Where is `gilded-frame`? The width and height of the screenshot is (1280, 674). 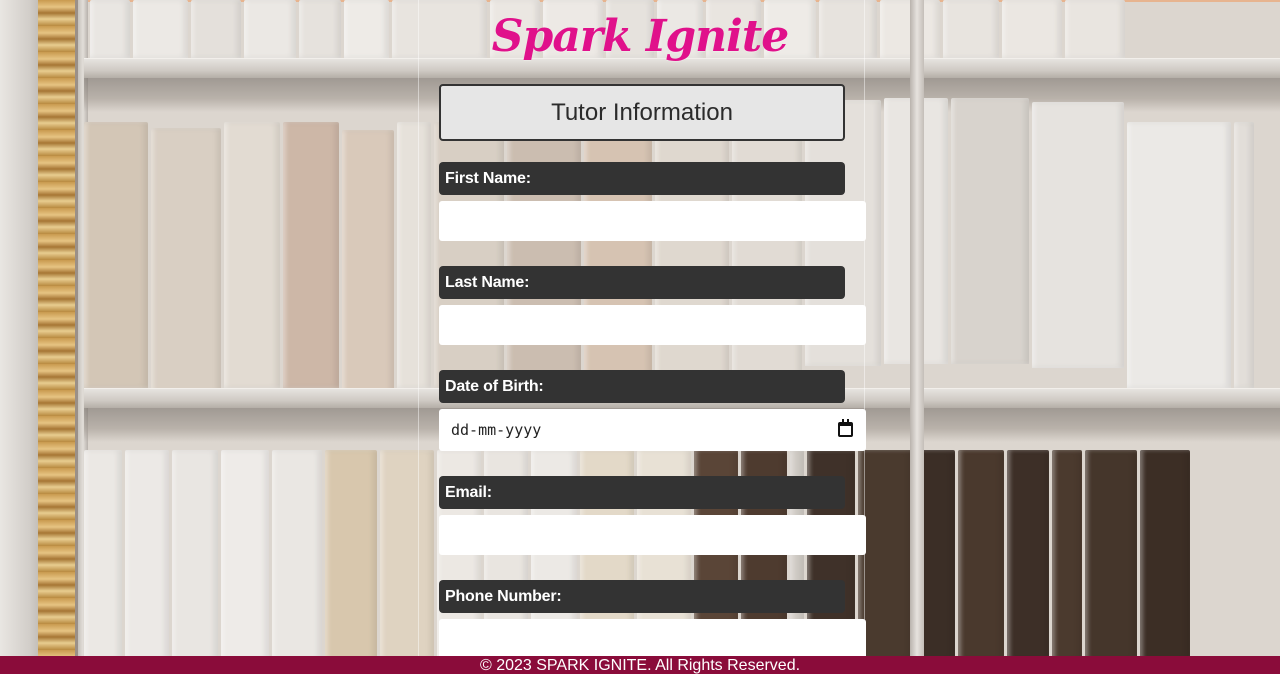
gilded-frame is located at coordinates (58, 337).